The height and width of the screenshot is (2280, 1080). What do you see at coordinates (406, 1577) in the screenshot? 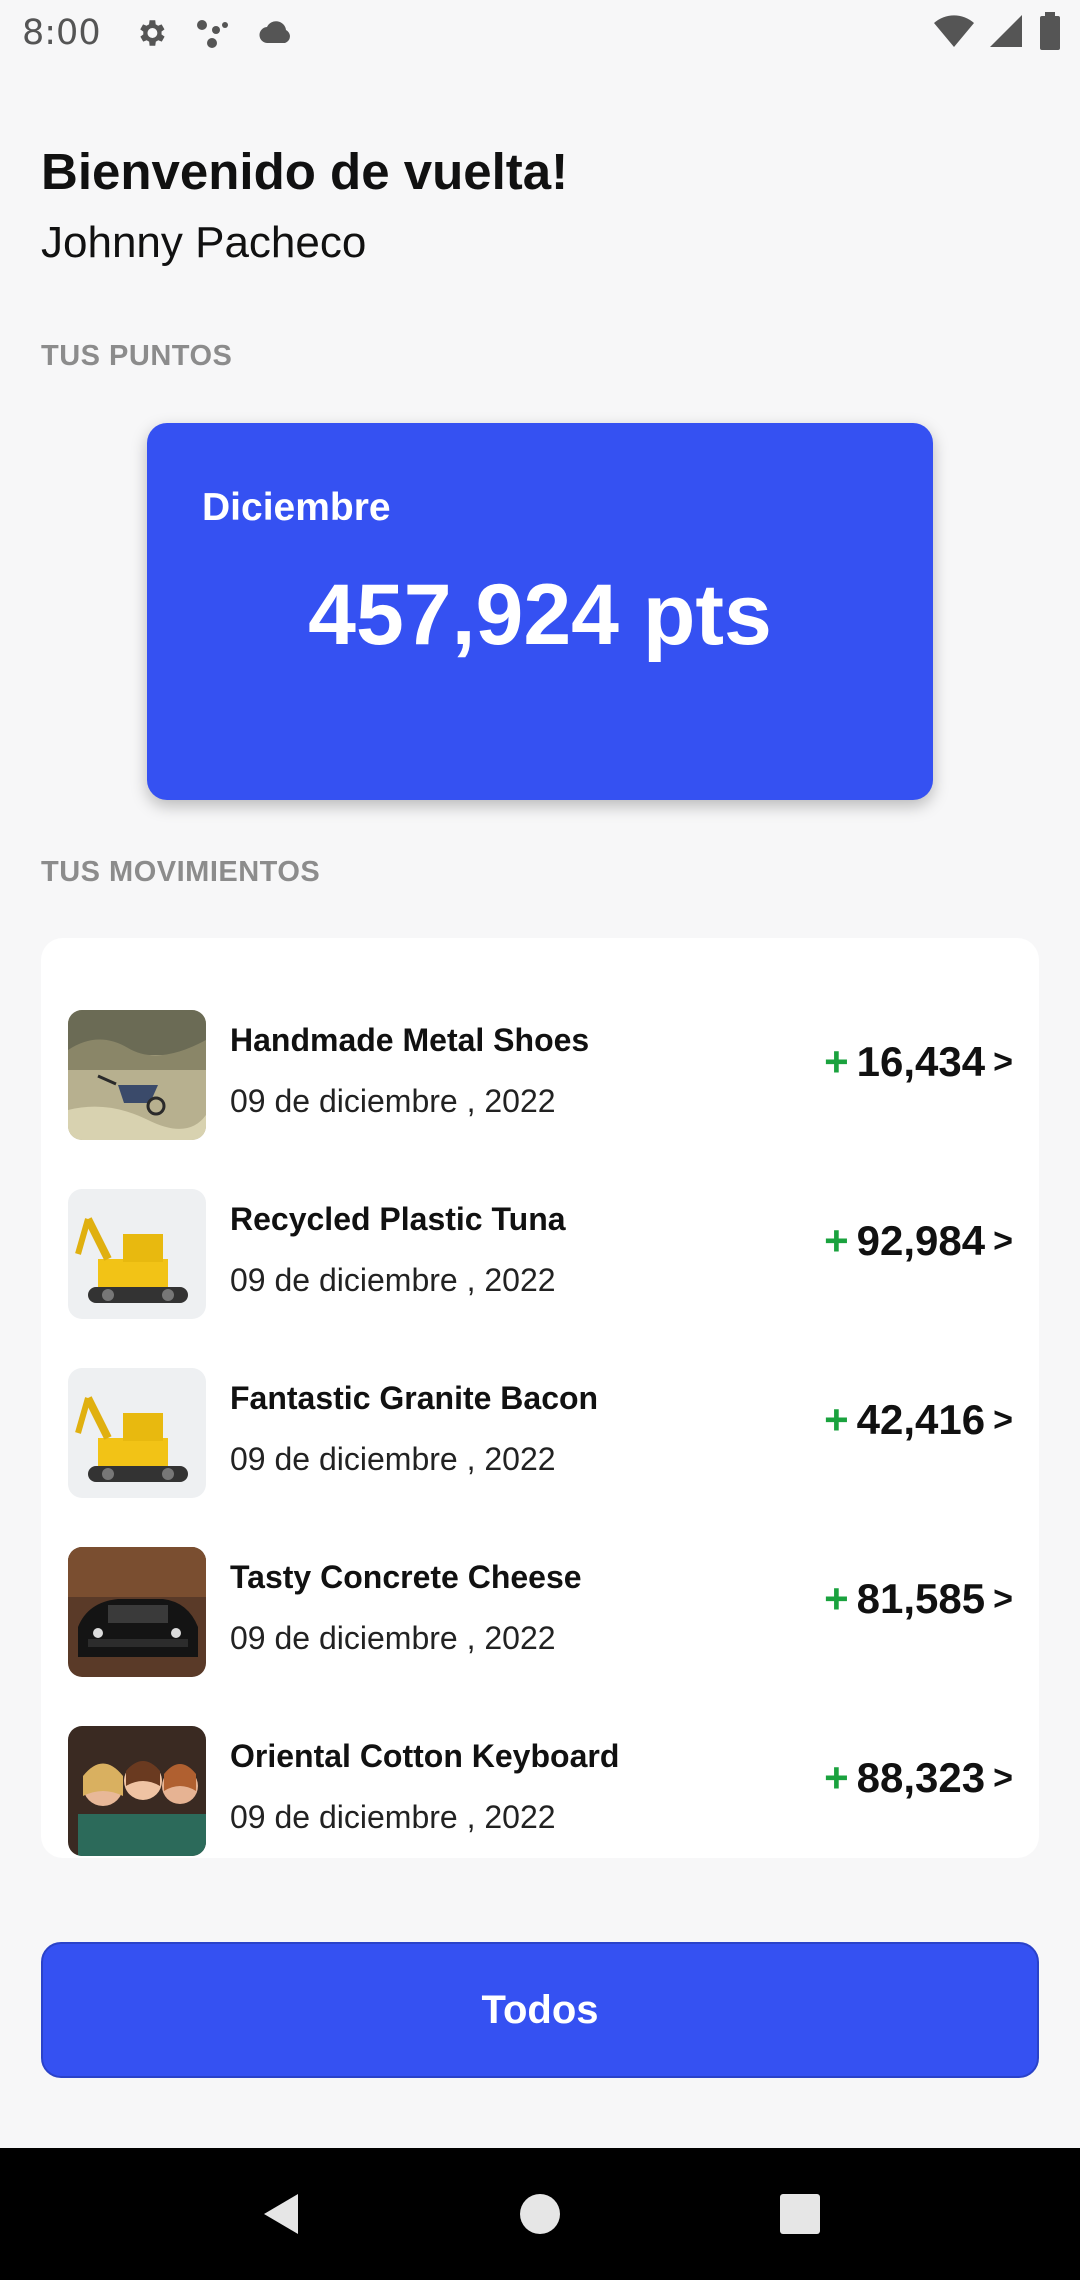
I see `movement-title: Tasty Concrete Cheese` at bounding box center [406, 1577].